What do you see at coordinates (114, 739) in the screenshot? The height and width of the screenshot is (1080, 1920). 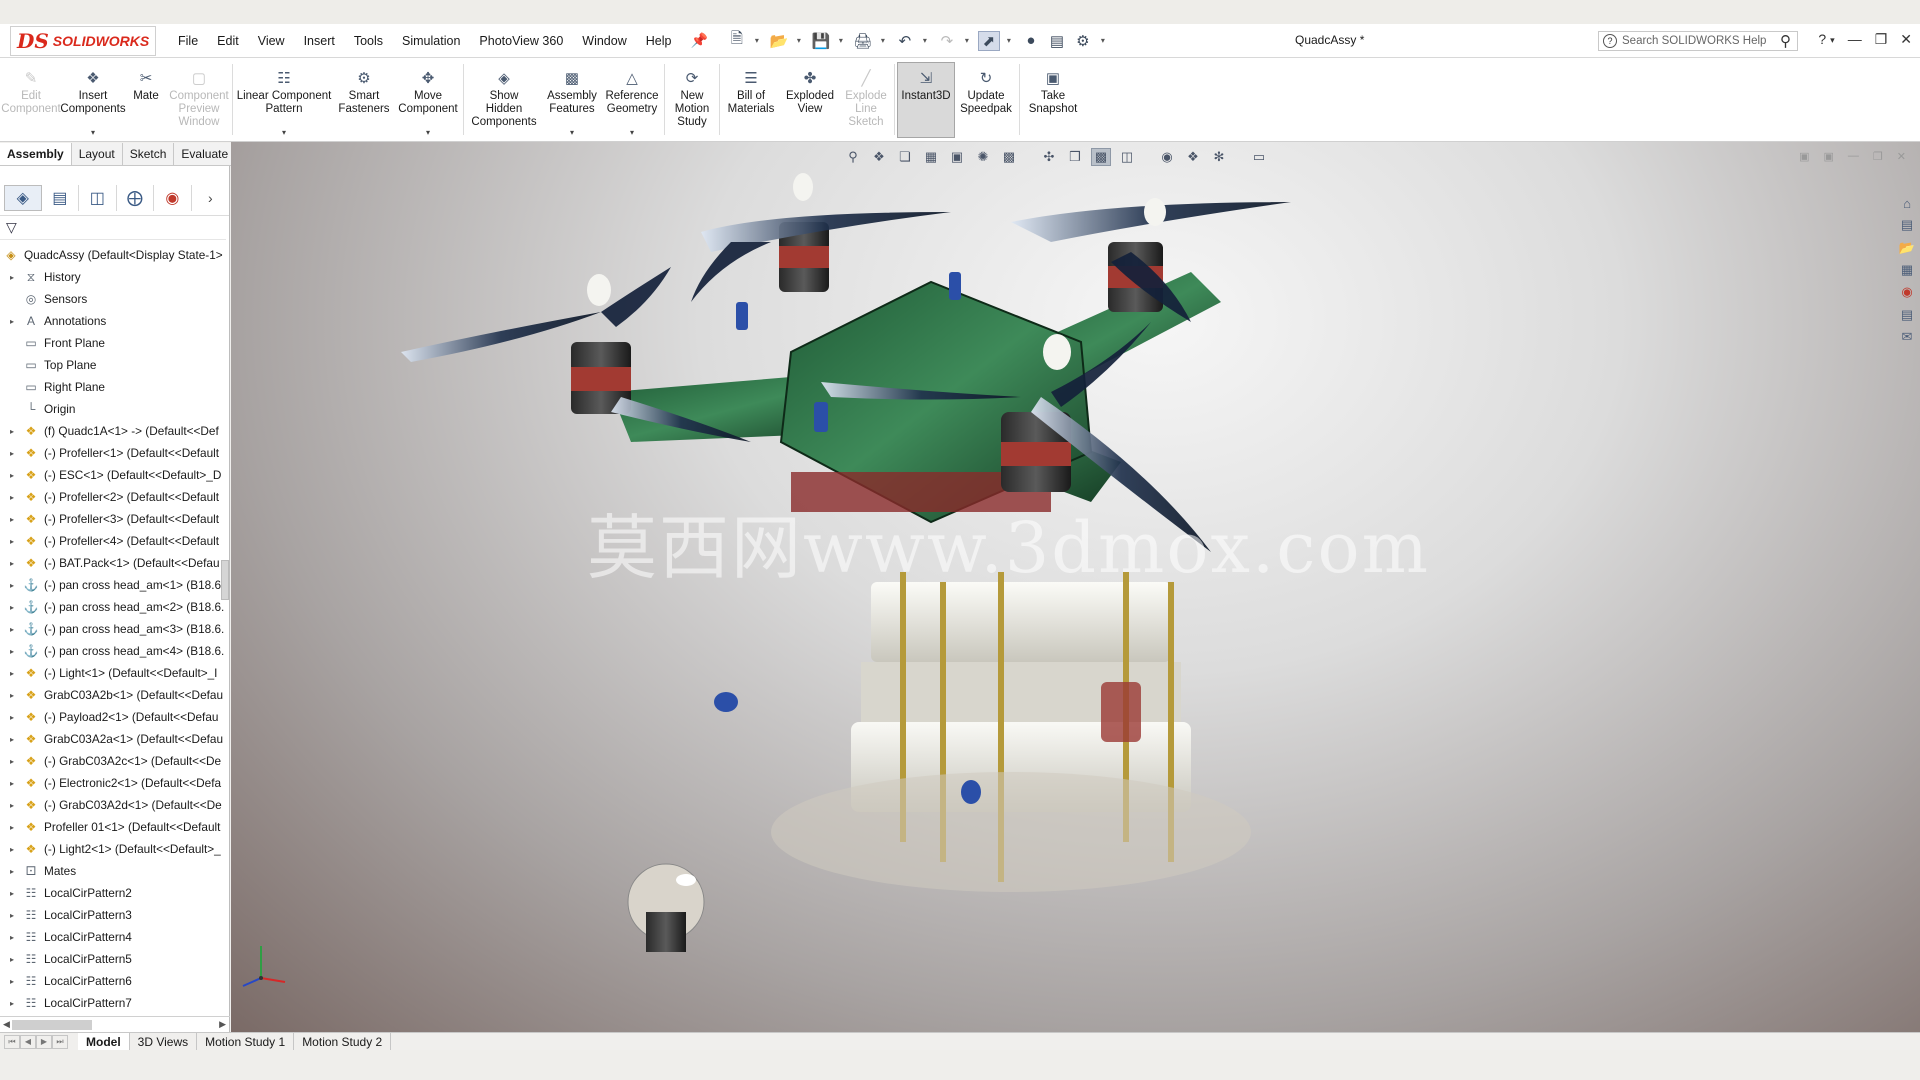 I see `tree-item: ▸ ❖ GrabC03A2a<1> (Default<<Defau` at bounding box center [114, 739].